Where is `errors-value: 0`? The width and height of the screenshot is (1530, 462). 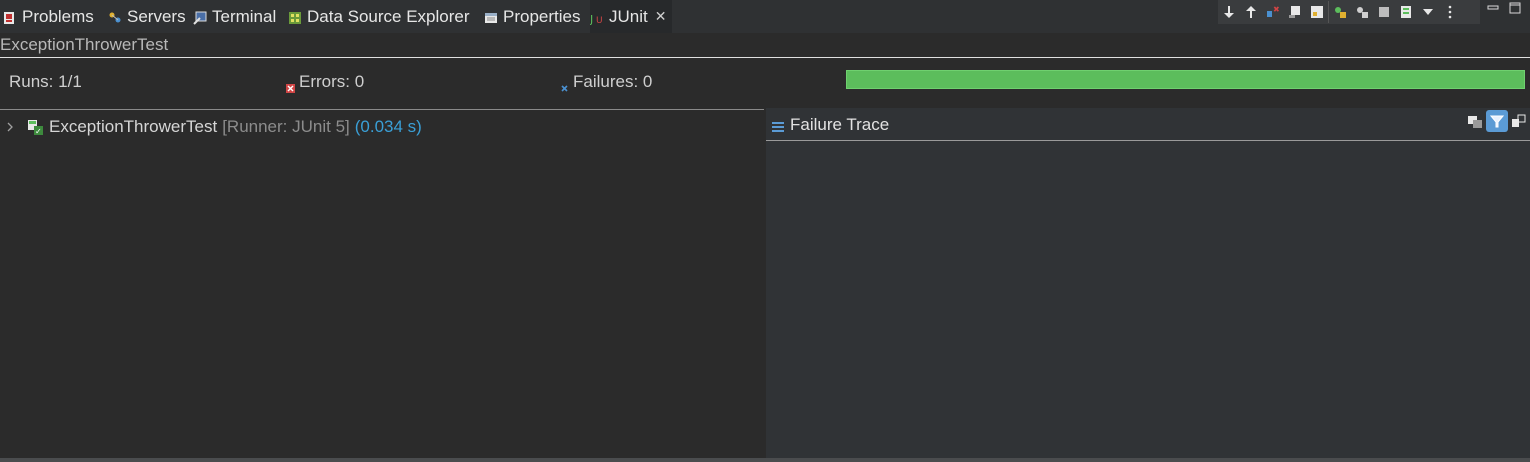
errors-value: 0 is located at coordinates (359, 81).